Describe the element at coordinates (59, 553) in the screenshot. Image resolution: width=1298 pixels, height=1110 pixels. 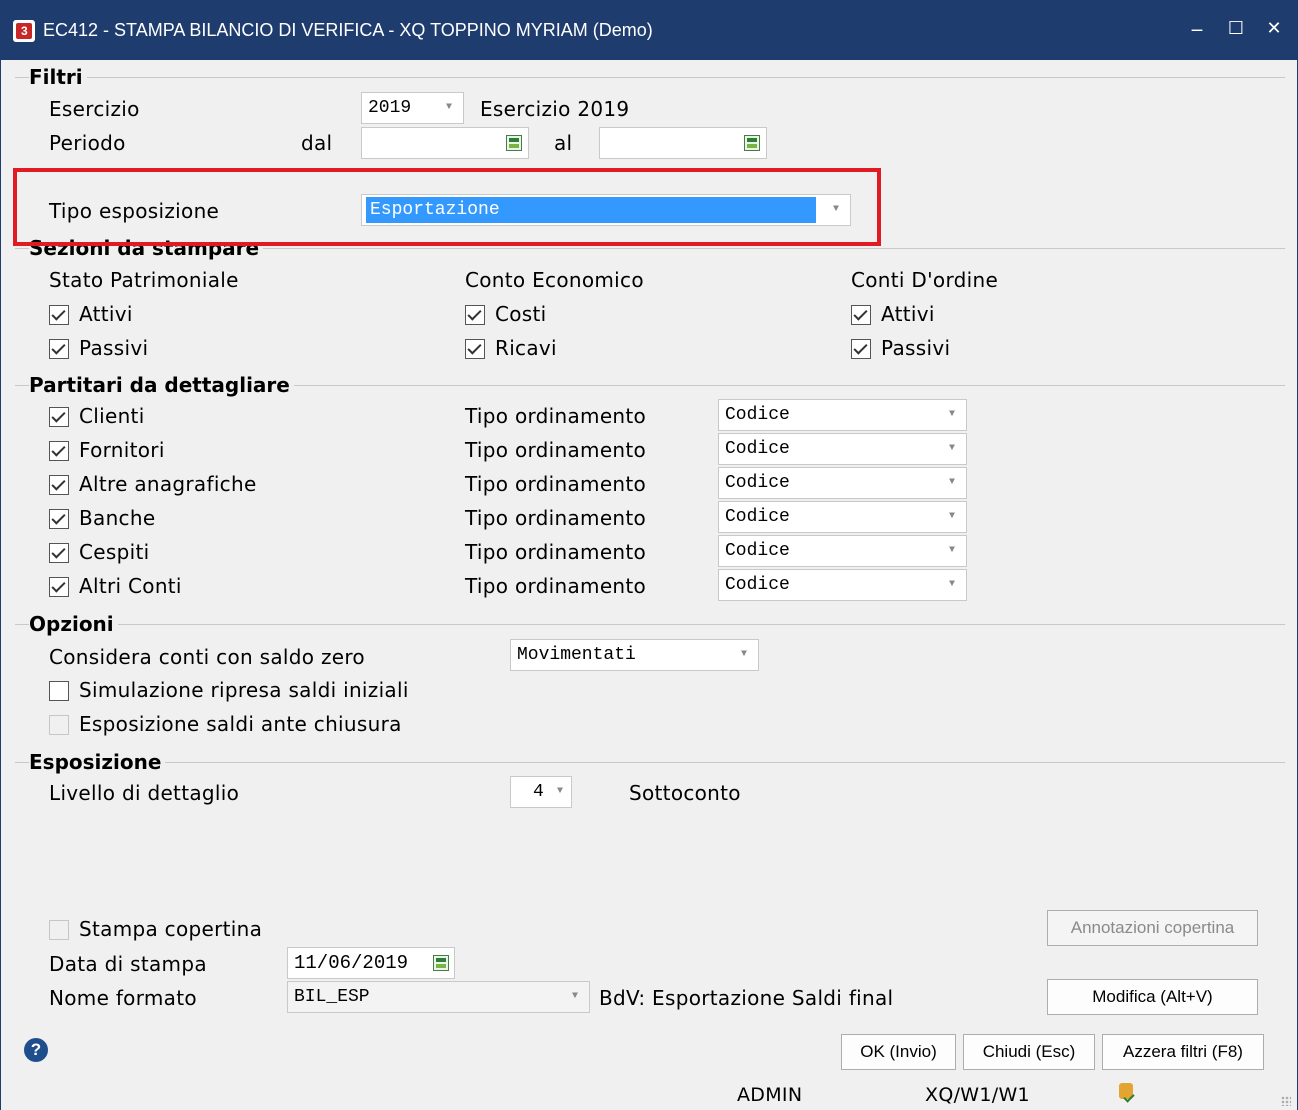
I see `cespiti-checkbox` at that location.